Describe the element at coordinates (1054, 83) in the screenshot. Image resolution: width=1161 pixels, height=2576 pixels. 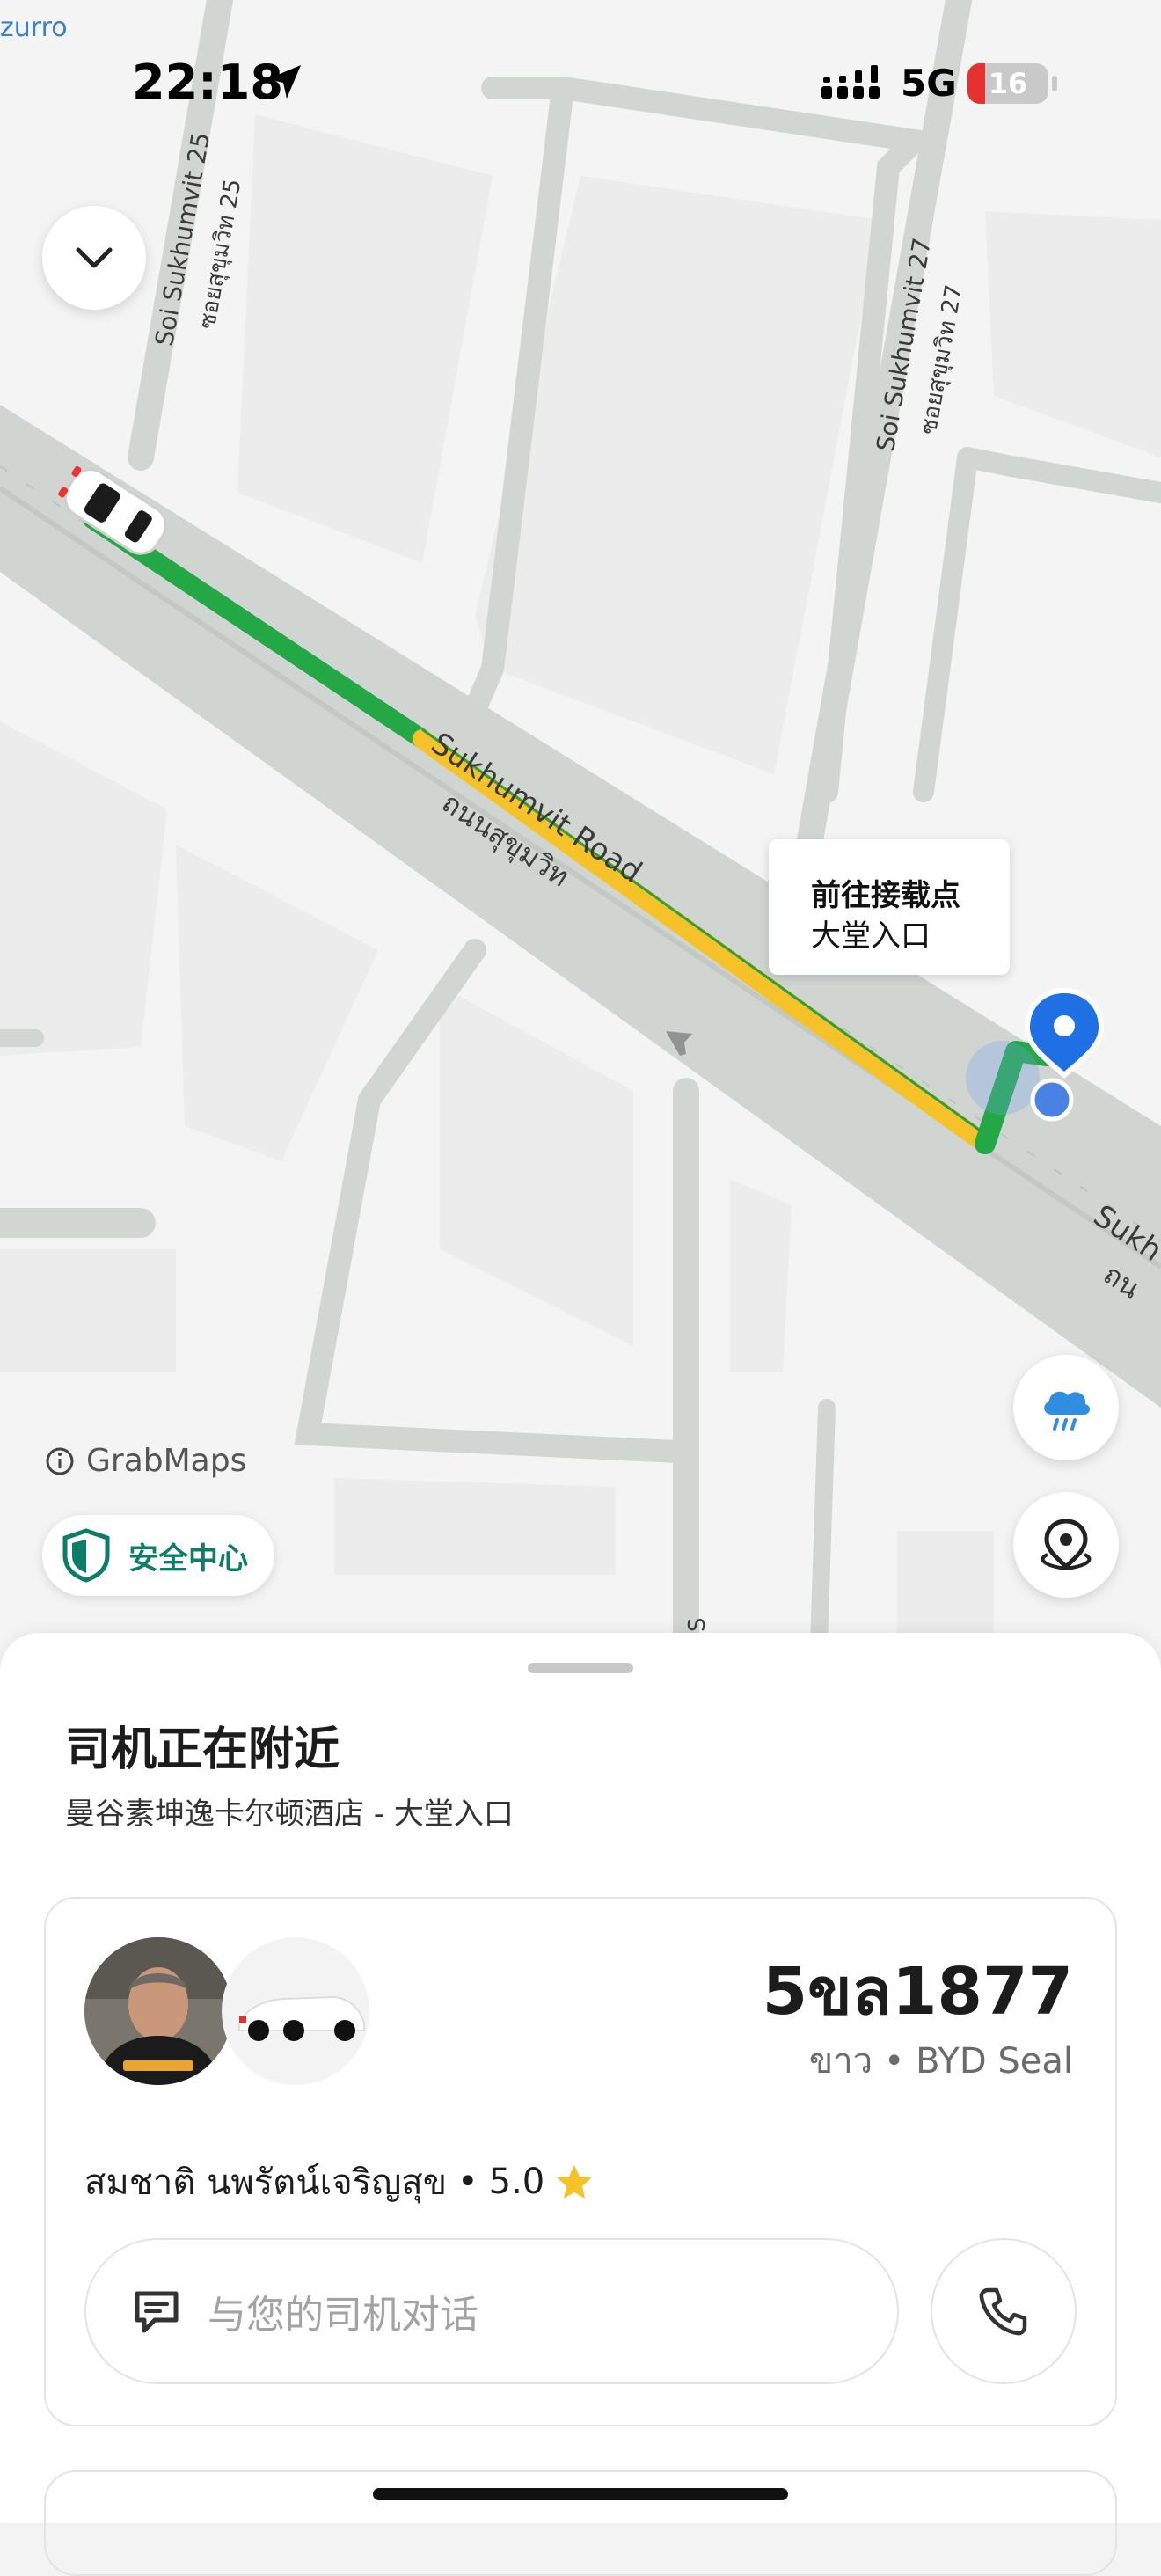
I see `battery-tip` at that location.